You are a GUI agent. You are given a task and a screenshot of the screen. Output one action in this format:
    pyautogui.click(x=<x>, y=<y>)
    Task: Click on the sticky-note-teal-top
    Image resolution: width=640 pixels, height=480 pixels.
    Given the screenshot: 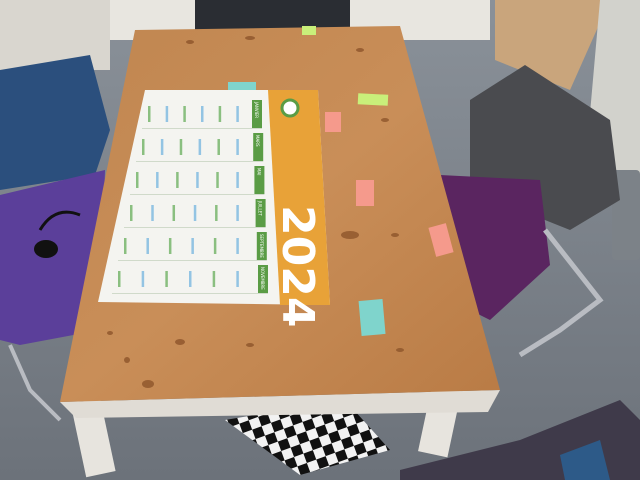 What is the action you would take?
    pyautogui.click(x=242, y=86)
    